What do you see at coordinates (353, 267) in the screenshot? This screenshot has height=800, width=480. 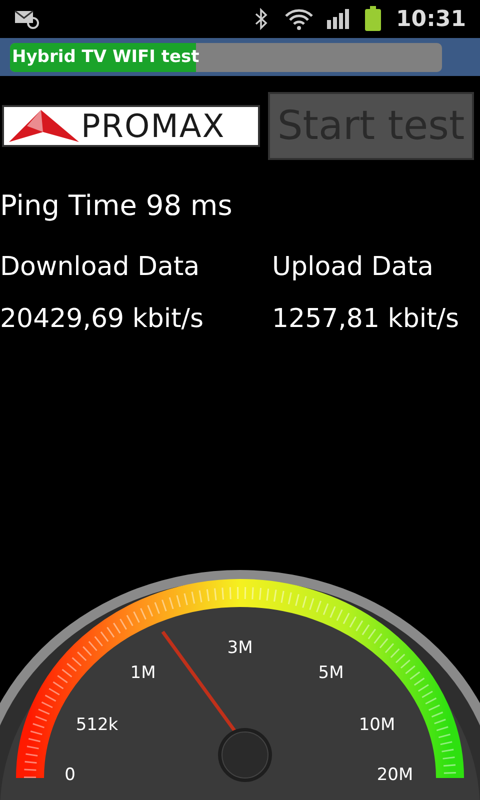 I see `result-label: Upload Data` at bounding box center [353, 267].